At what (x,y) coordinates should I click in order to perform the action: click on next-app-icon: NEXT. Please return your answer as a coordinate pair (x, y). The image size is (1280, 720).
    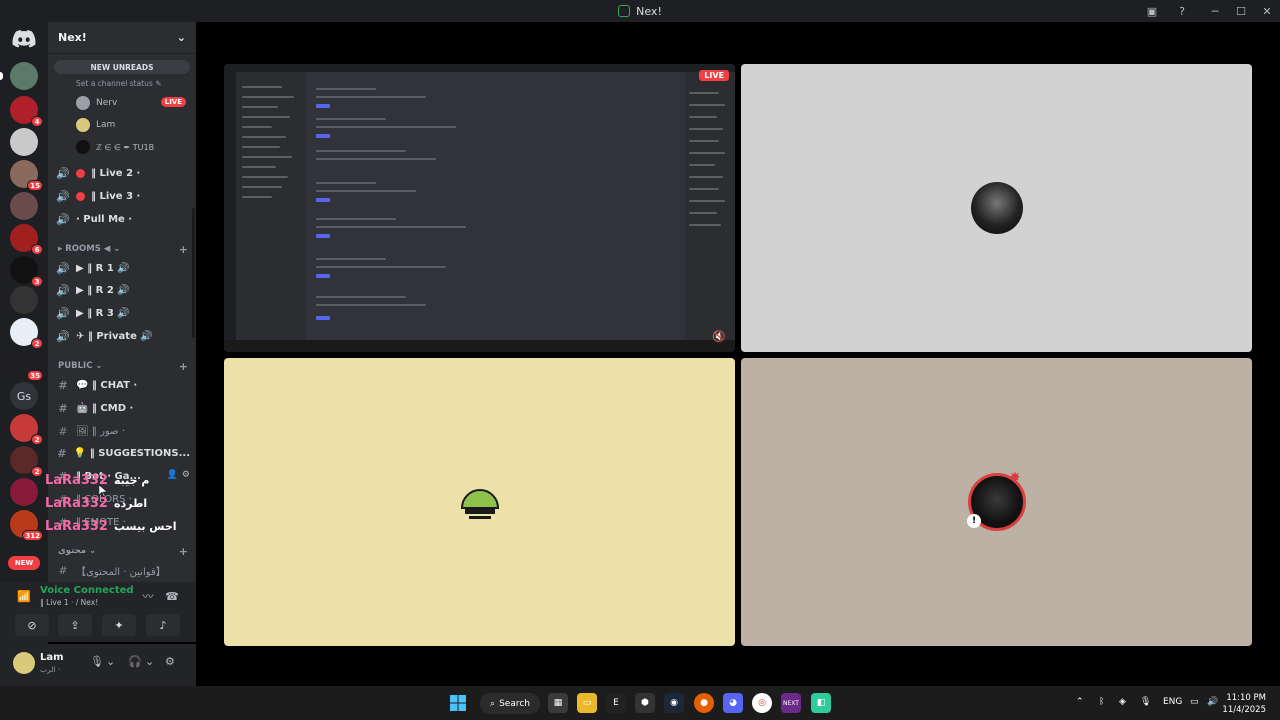
    Looking at the image, I should click on (791, 703).